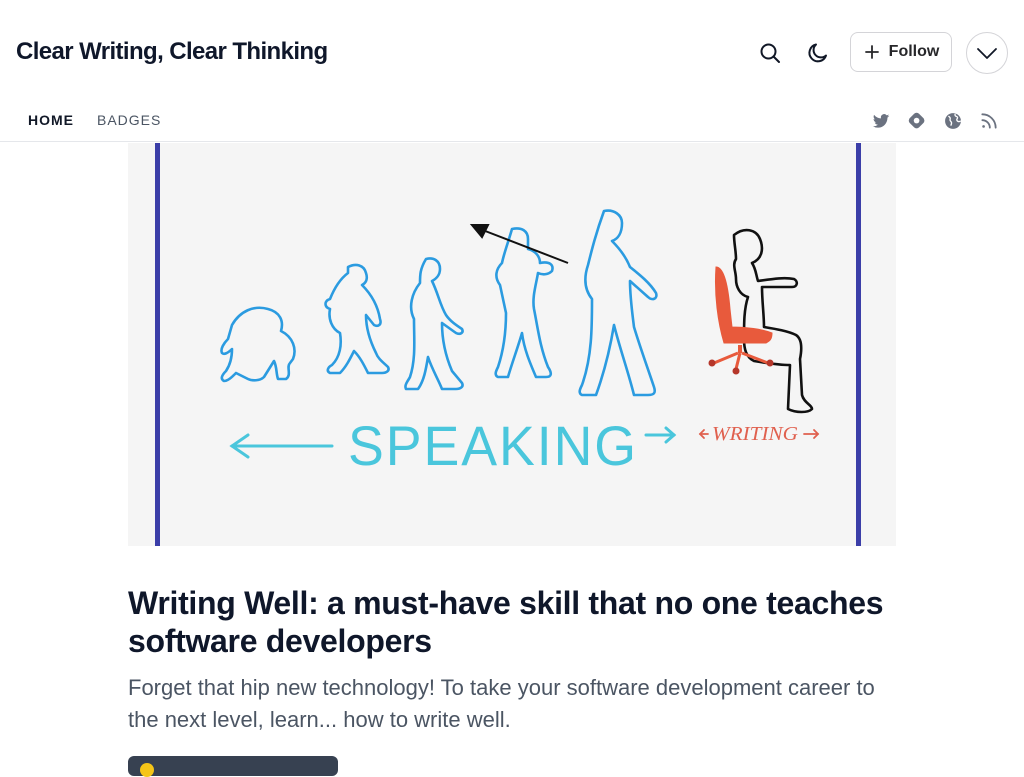 This screenshot has height=777, width=1024. I want to click on search-icon, so click(770, 53).